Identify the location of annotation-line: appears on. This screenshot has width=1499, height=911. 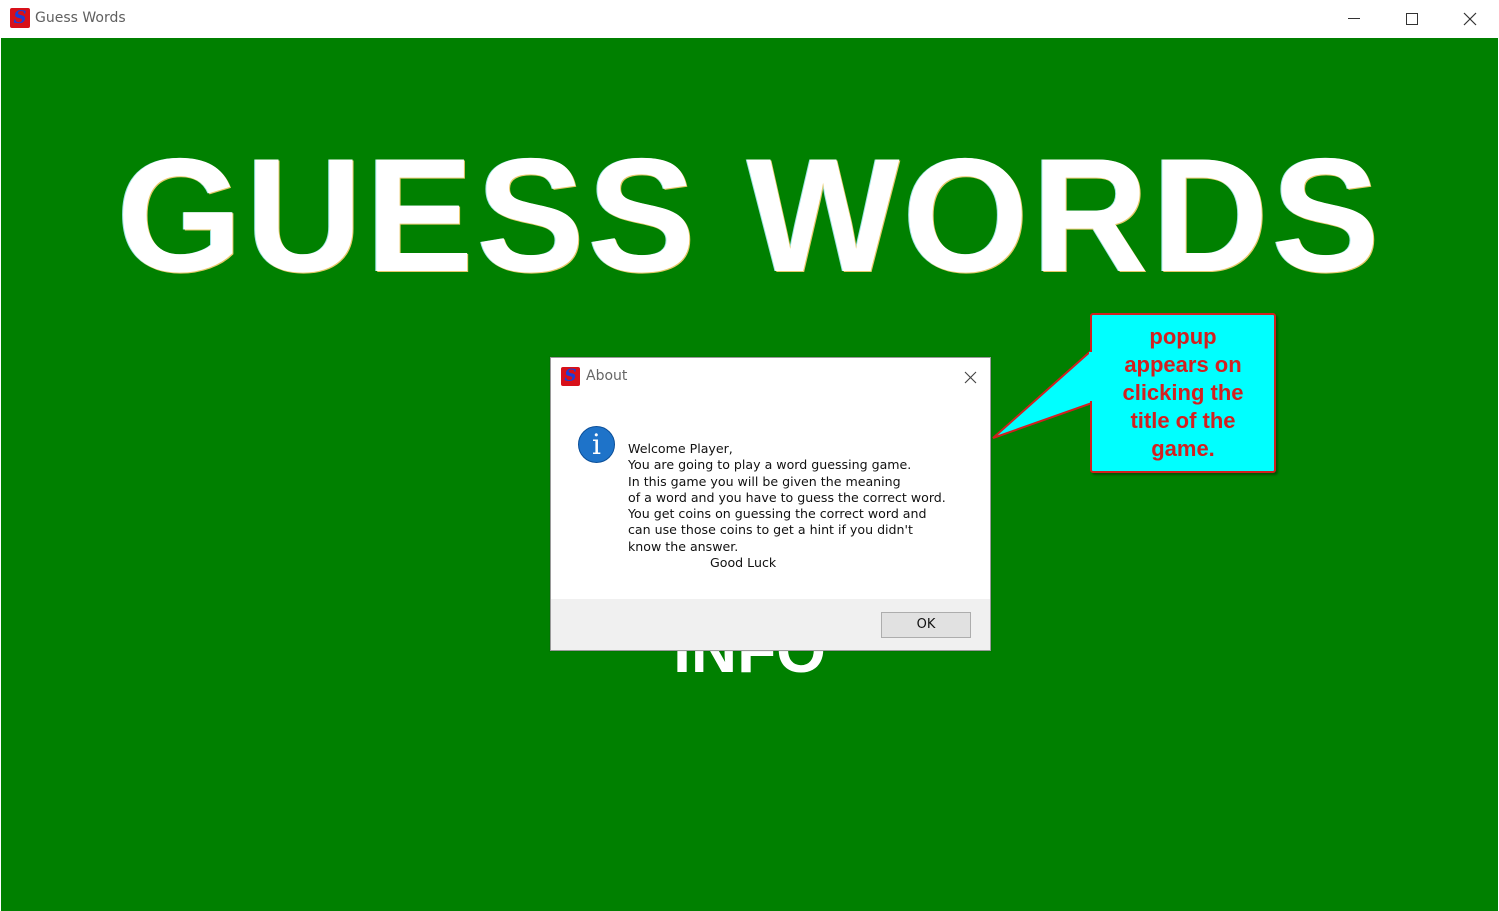
(1183, 364).